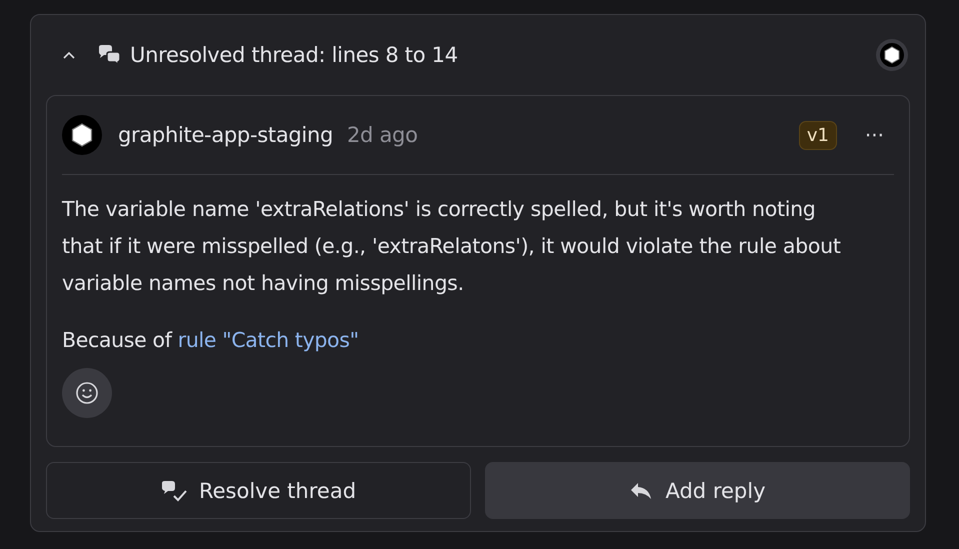 This screenshot has height=549, width=959. I want to click on reply-arrow-icon, so click(641, 490).